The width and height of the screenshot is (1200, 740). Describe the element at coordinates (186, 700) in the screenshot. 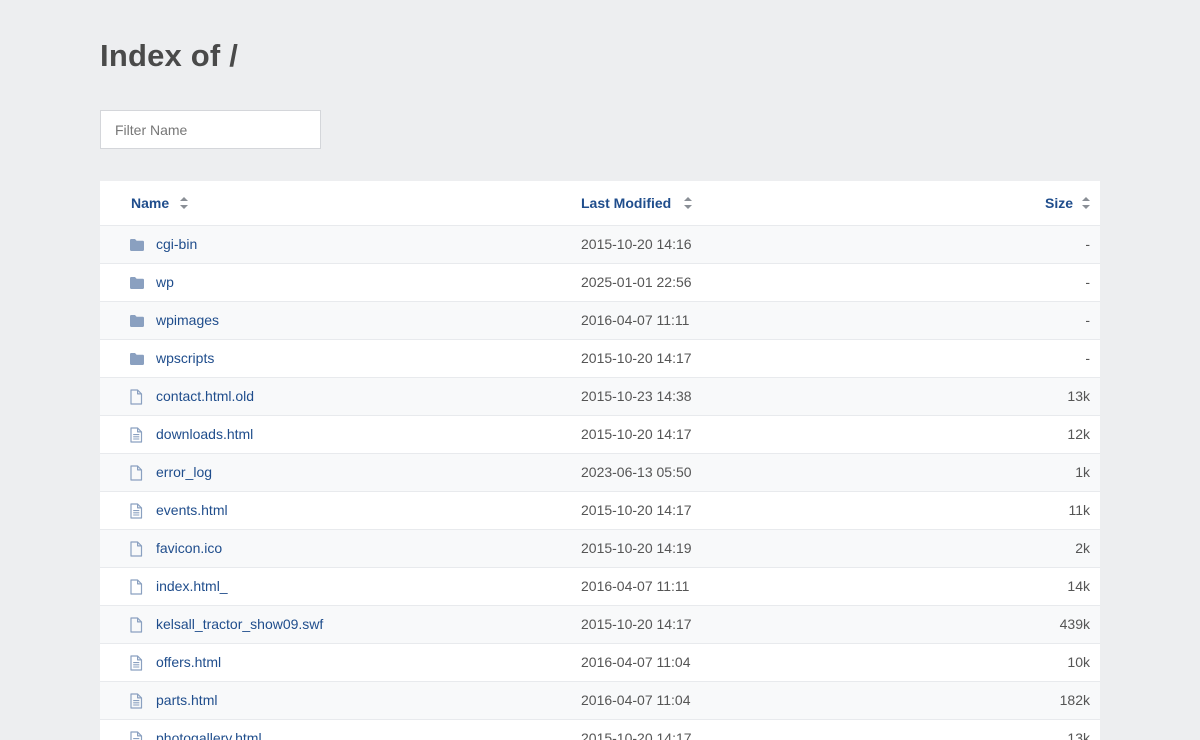

I see `file-name-link: parts.html` at that location.